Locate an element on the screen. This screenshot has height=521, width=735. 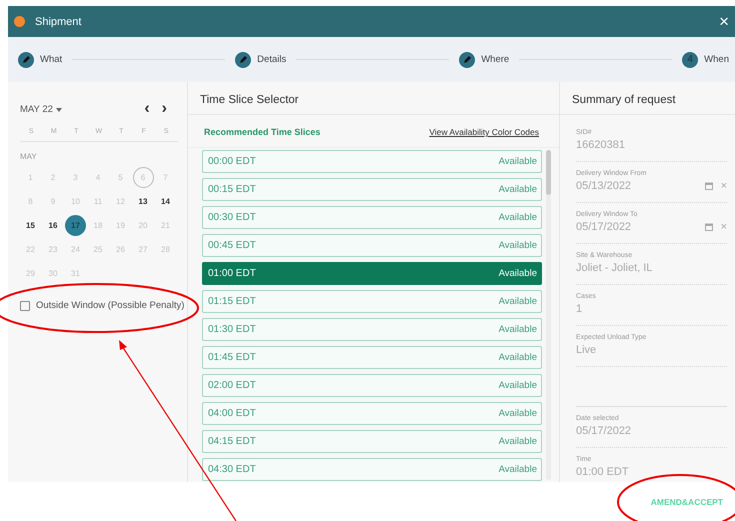
month-label: MAY is located at coordinates (29, 156).